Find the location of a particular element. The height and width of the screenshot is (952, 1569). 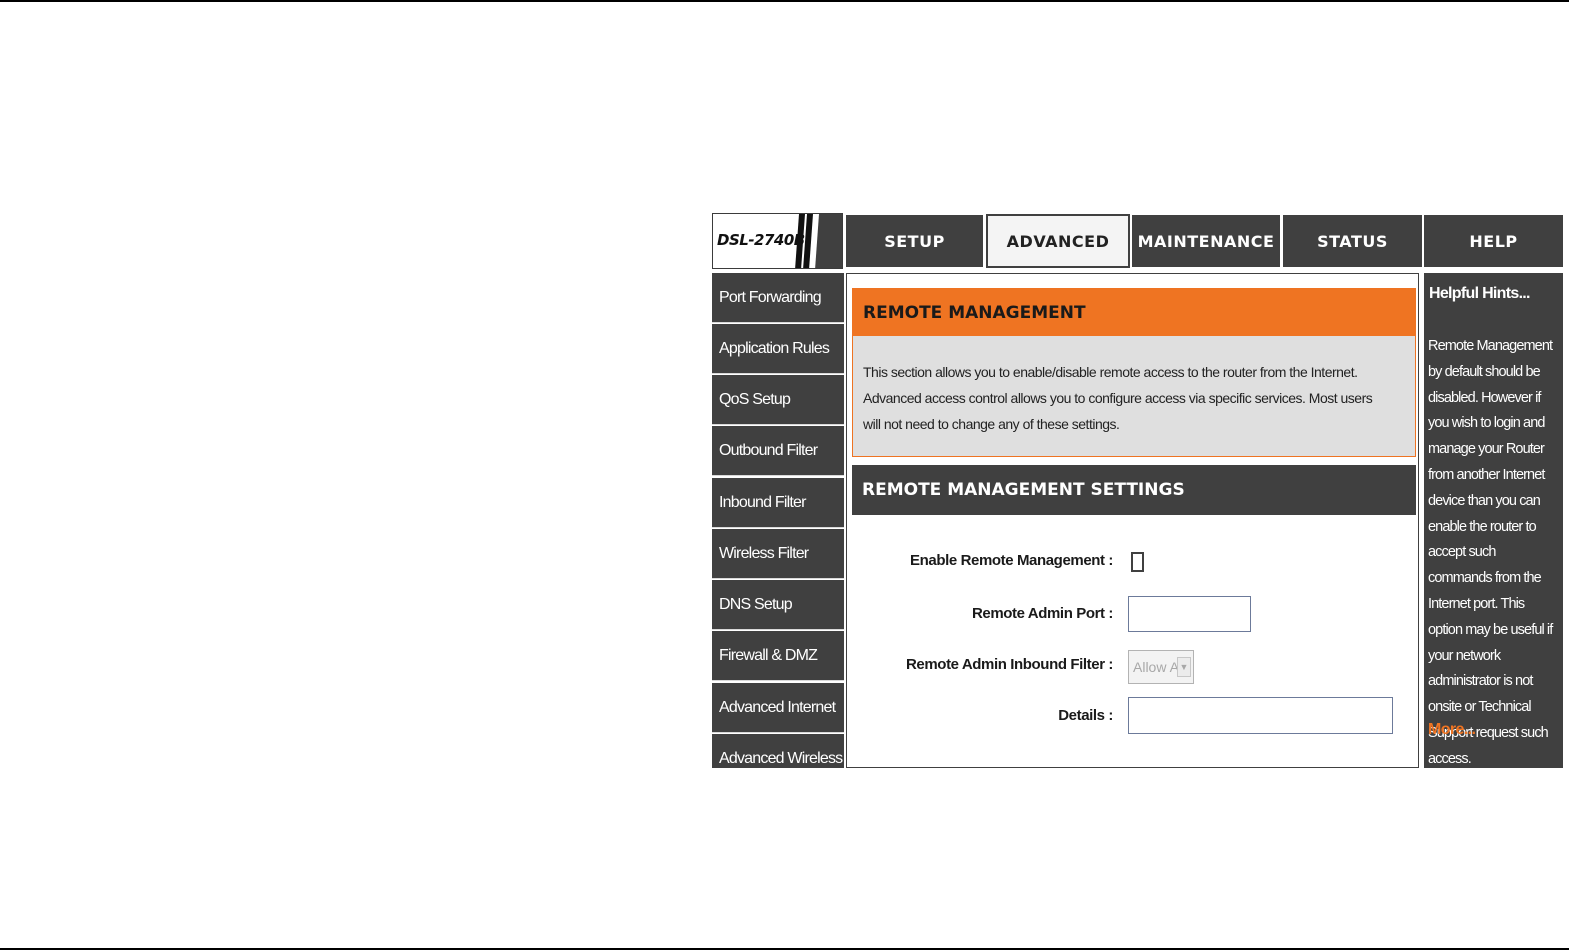

sidebar-item-firewall-dmz: Firewall & DMZ is located at coordinates (778, 656).